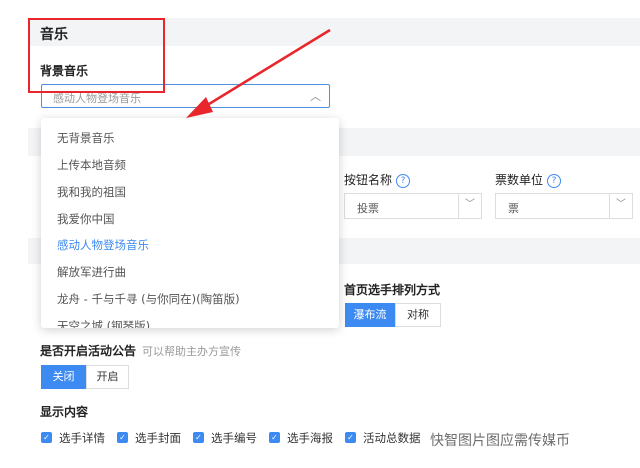  Describe the element at coordinates (258, 73) in the screenshot. I see `annotation-arrow` at that location.